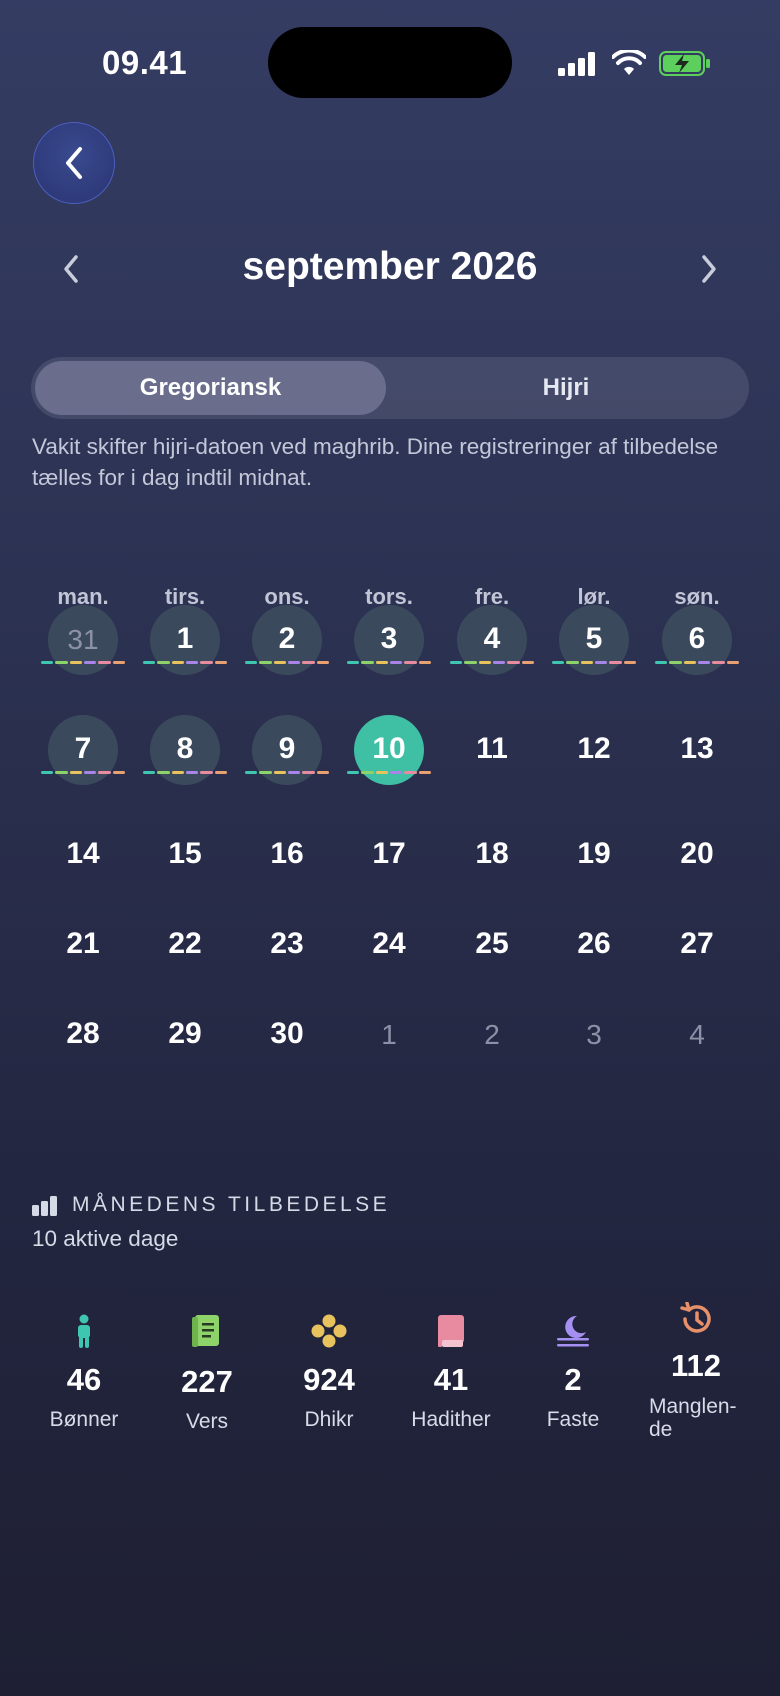 The image size is (780, 1696). I want to click on calendar-day: 30, so click(287, 1045).